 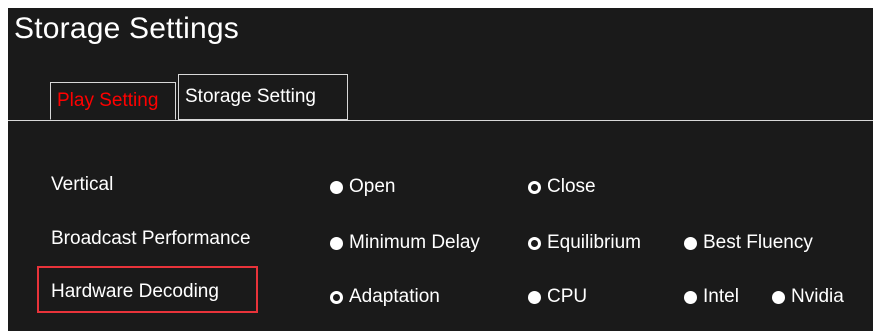 What do you see at coordinates (151, 238) in the screenshot?
I see `broadcast-performance-label: Broadcast Performance` at bounding box center [151, 238].